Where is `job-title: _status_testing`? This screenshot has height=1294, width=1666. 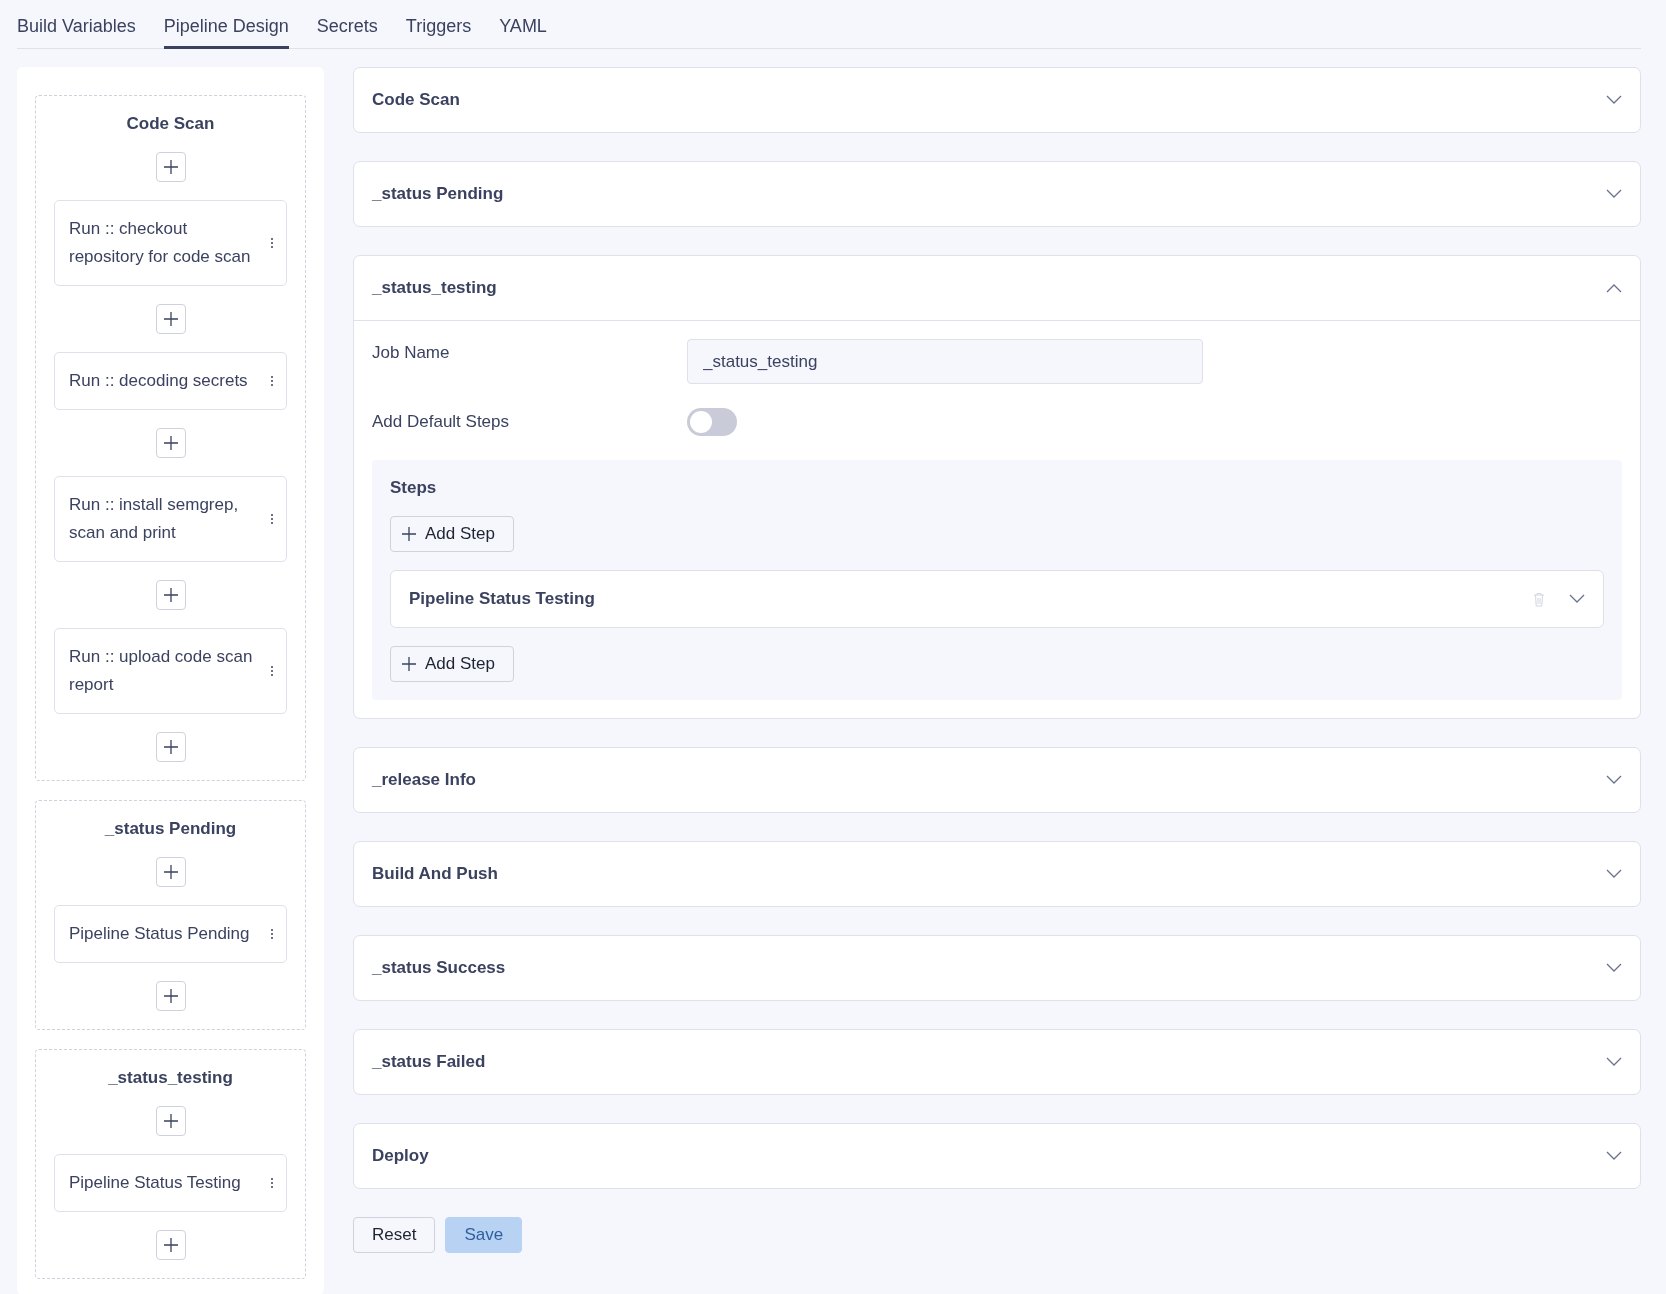 job-title: _status_testing is located at coordinates (434, 288).